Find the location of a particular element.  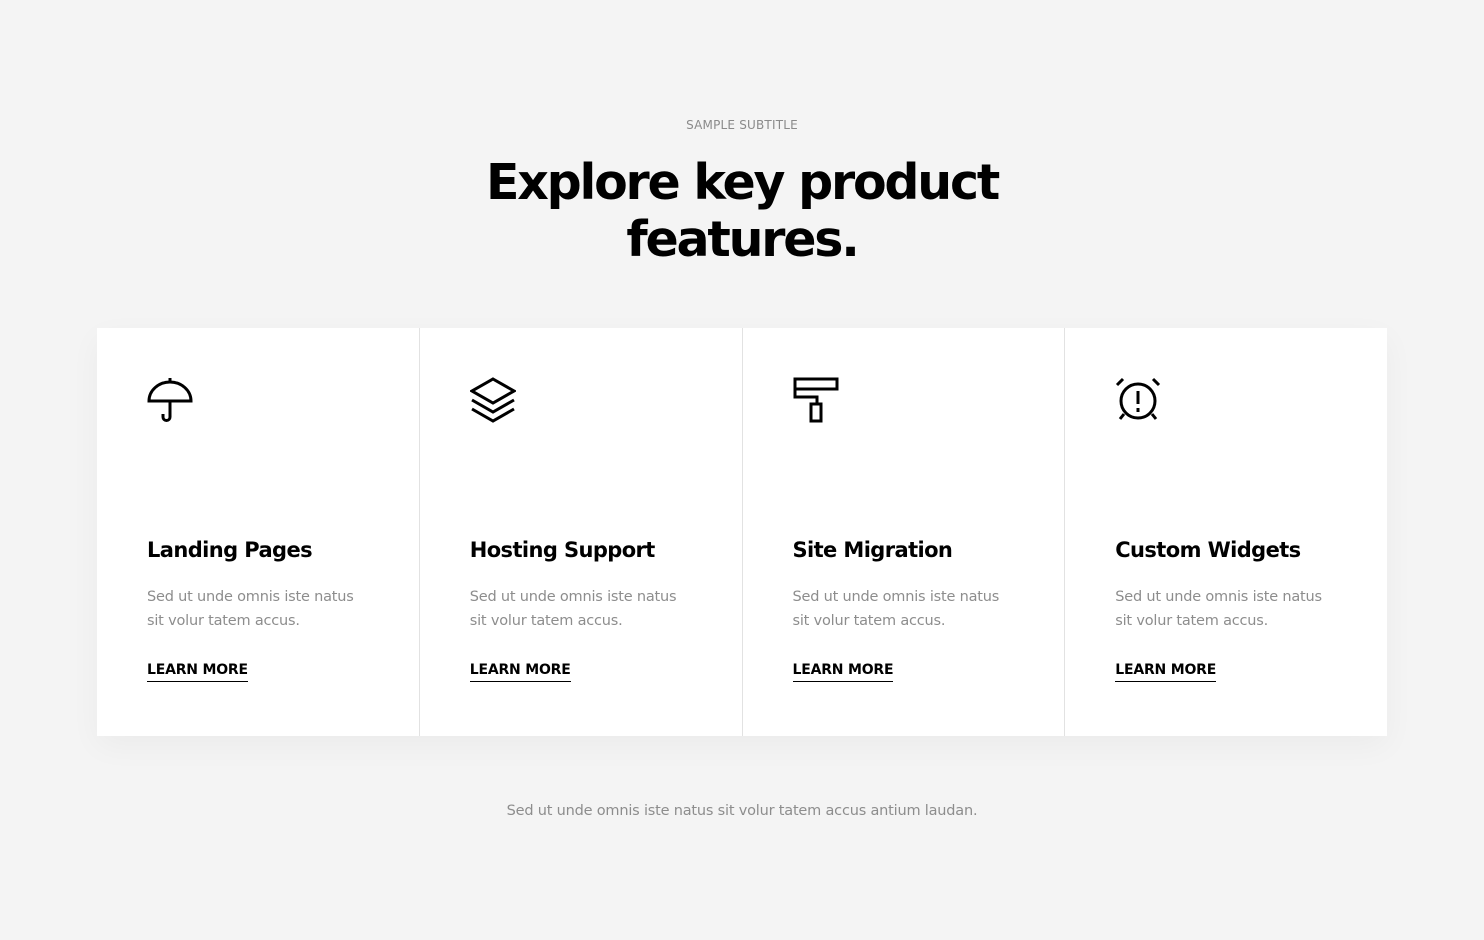

umbrella-icon is located at coordinates (170, 400).